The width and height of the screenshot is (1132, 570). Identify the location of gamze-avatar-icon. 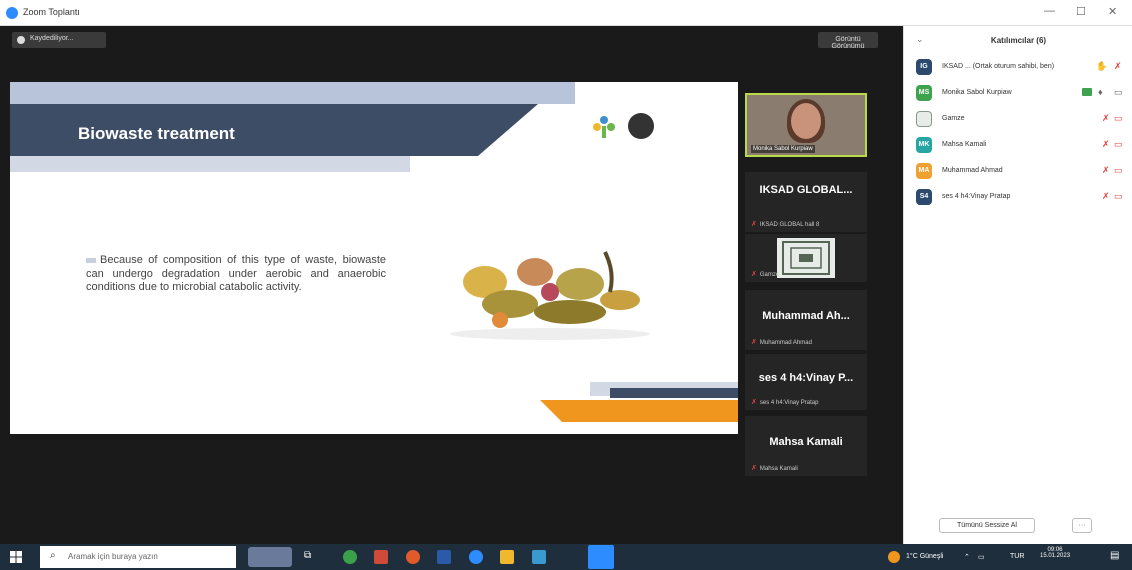
(806, 258).